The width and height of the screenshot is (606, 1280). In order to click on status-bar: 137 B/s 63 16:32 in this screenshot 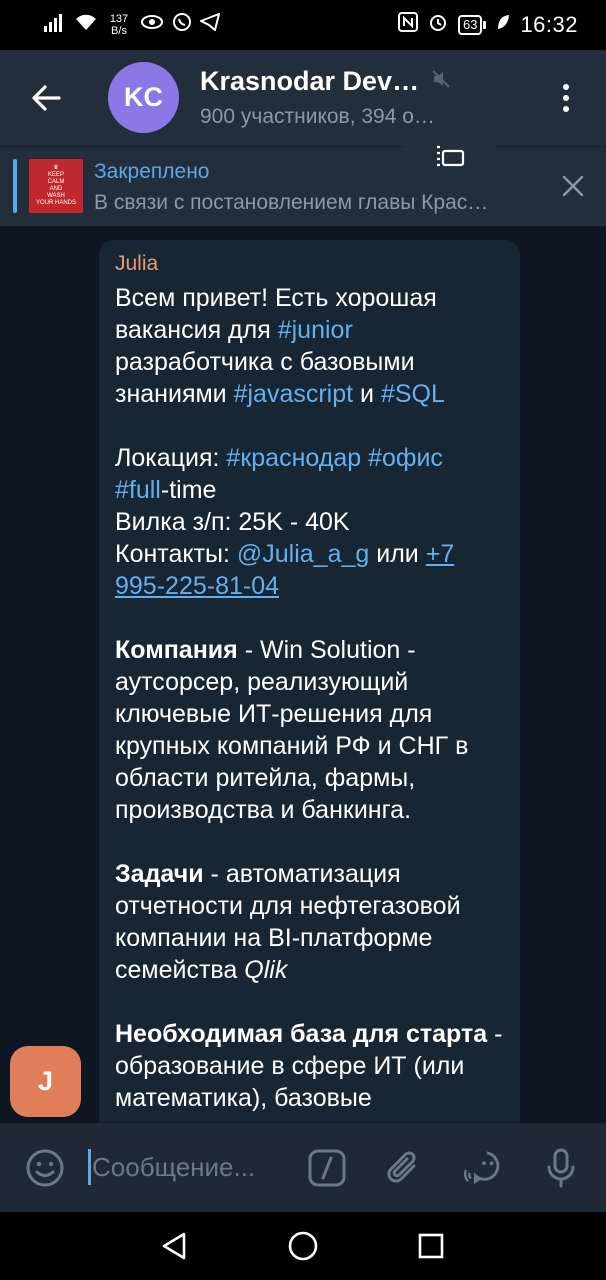, I will do `click(303, 25)`.